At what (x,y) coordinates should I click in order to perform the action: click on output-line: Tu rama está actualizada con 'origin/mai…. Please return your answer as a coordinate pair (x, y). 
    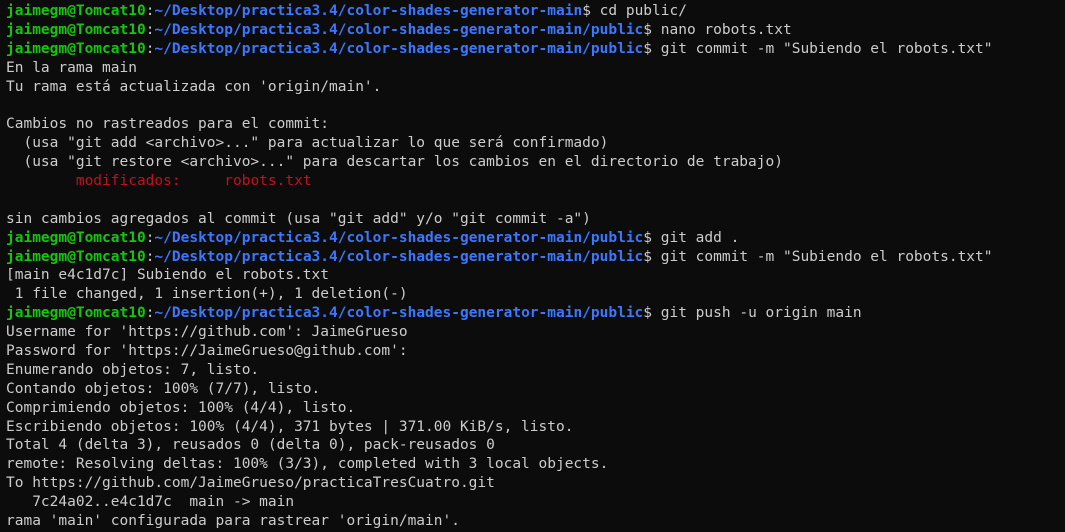
    Looking at the image, I should click on (194, 86).